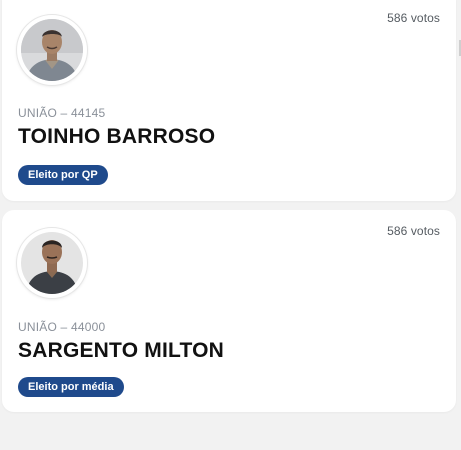 The image size is (461, 450). I want to click on party-number: UNIÃO – 44145, so click(62, 113).